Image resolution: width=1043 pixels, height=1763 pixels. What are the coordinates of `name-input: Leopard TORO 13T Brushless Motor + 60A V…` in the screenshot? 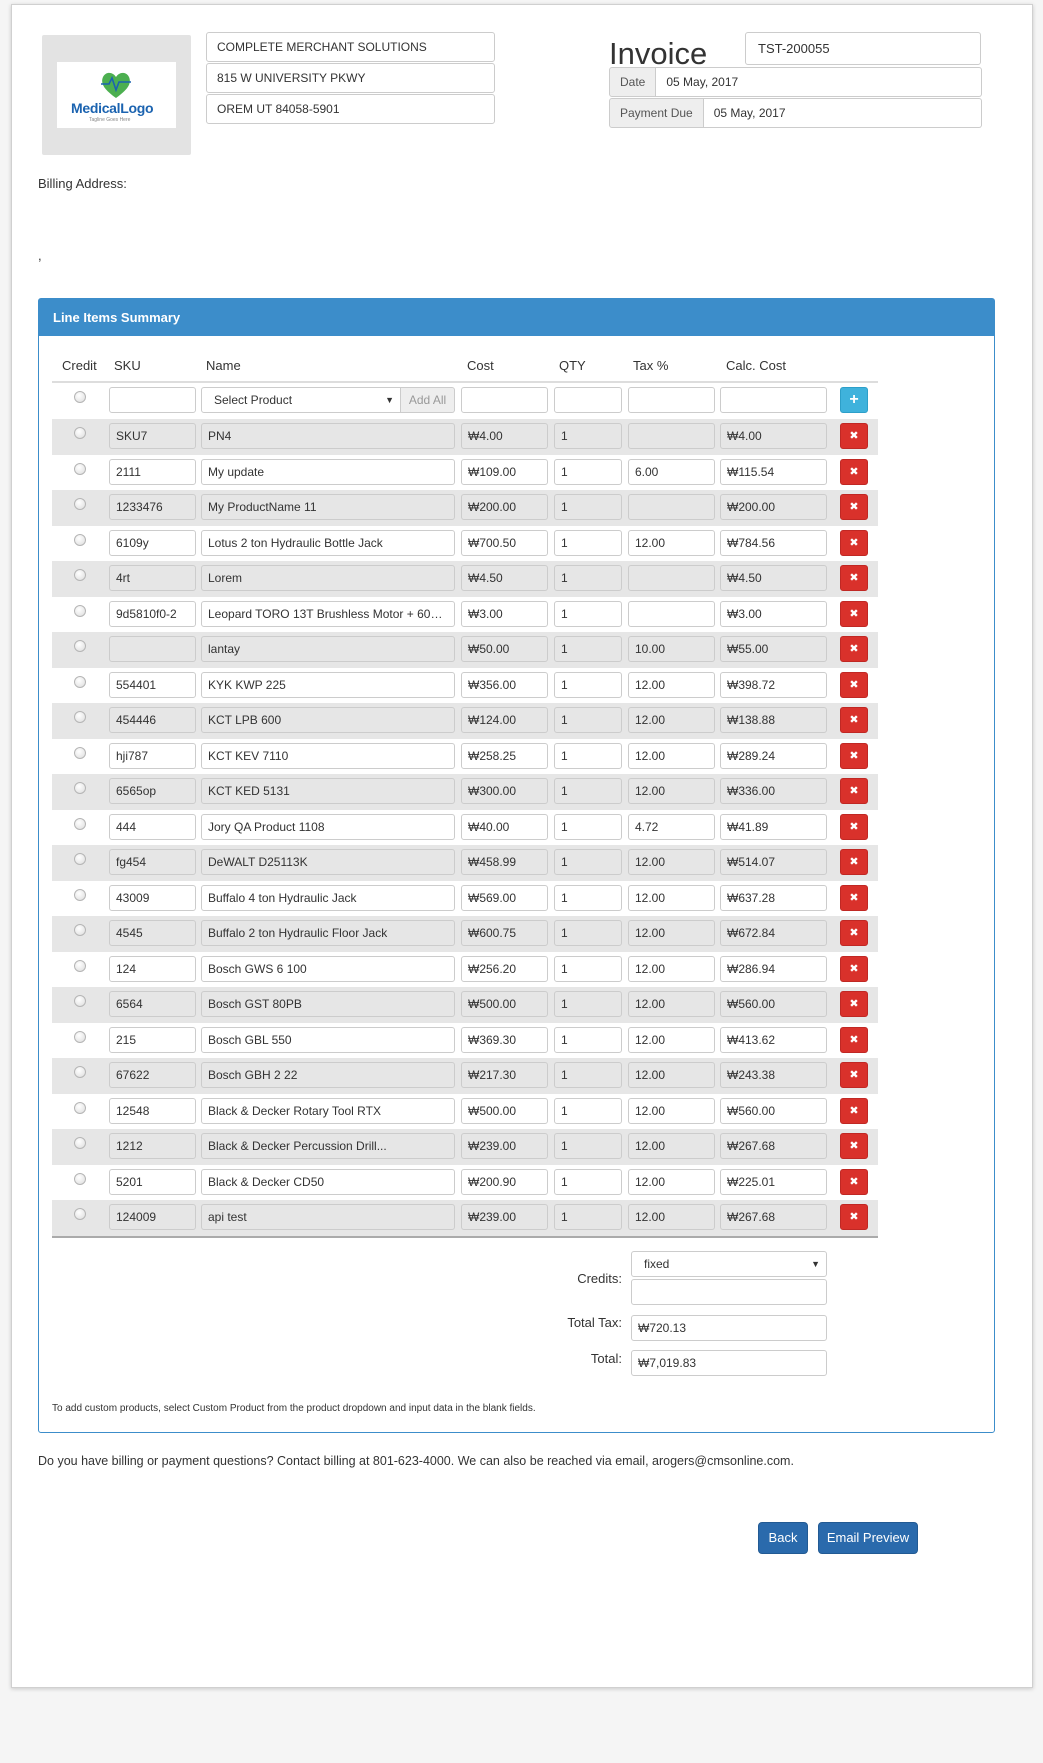 It's located at (328, 613).